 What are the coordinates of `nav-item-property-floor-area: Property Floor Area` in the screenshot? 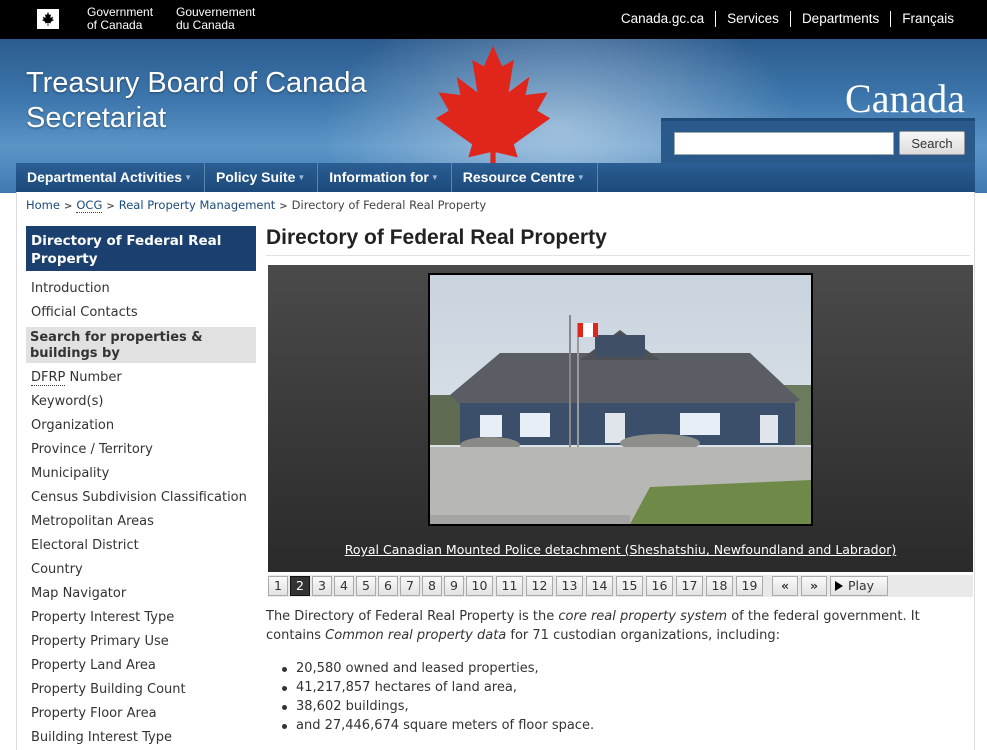 It's located at (141, 714).